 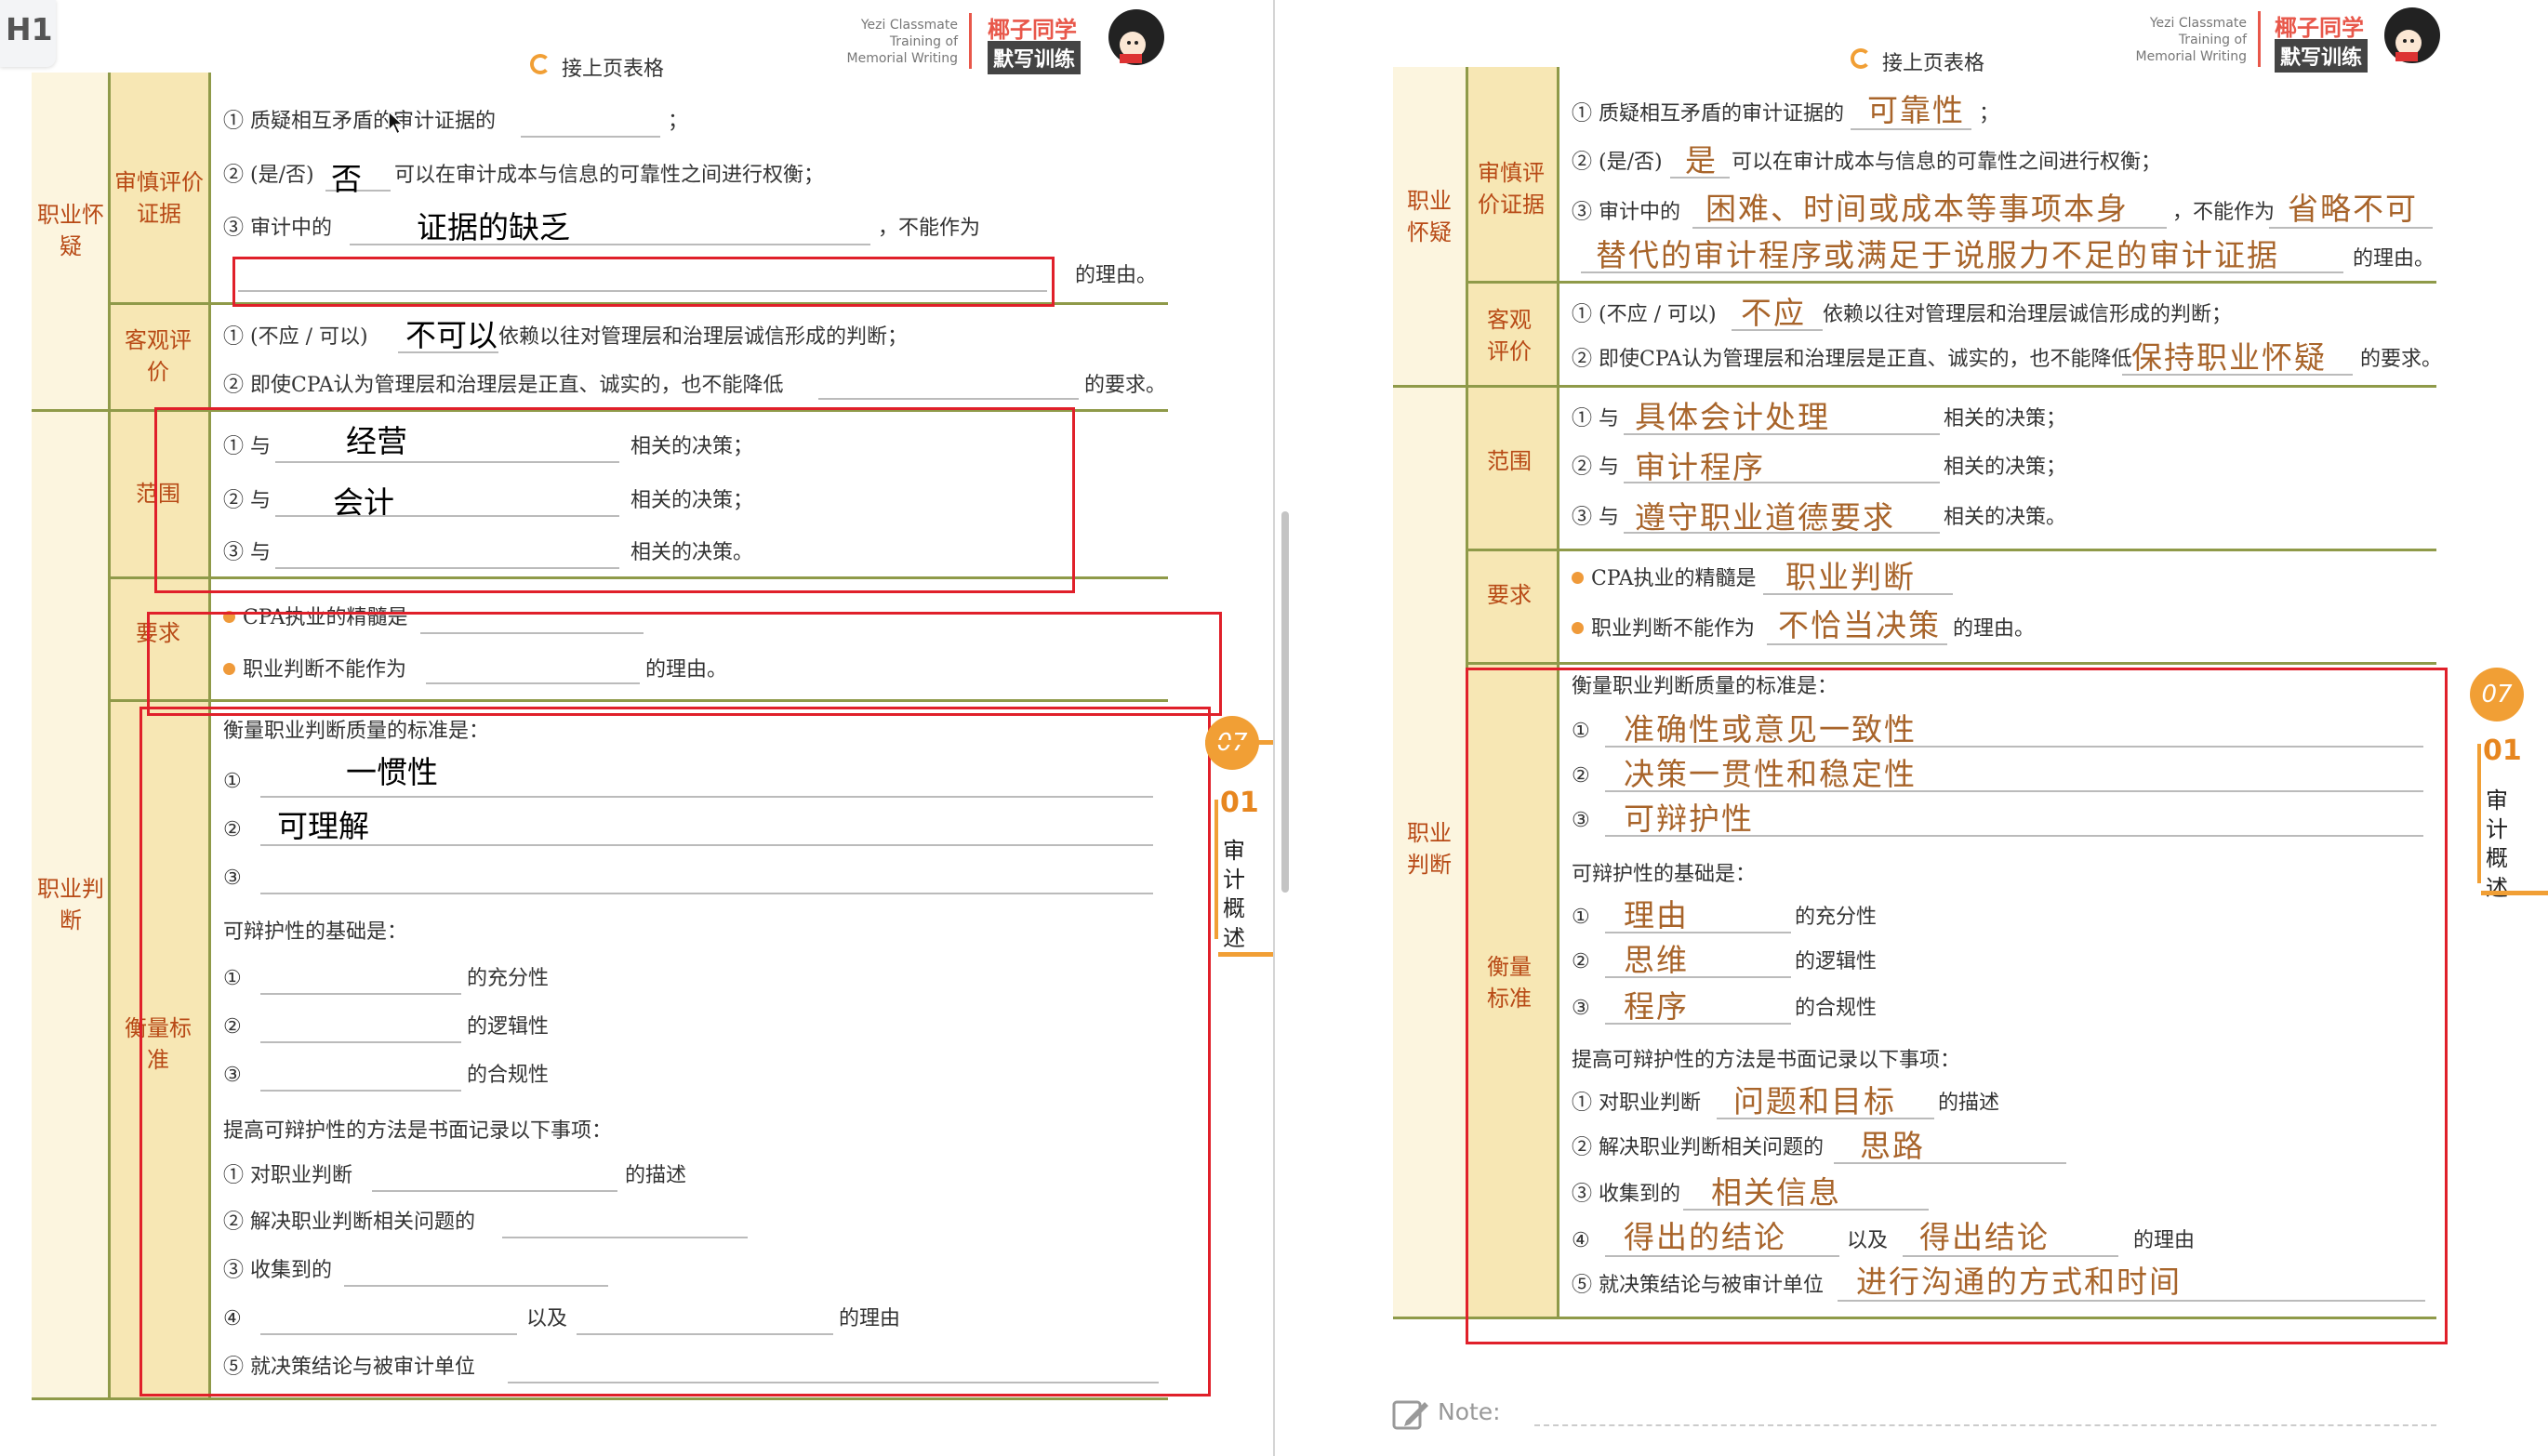 I want to click on note-line, so click(x=1985, y=1425).